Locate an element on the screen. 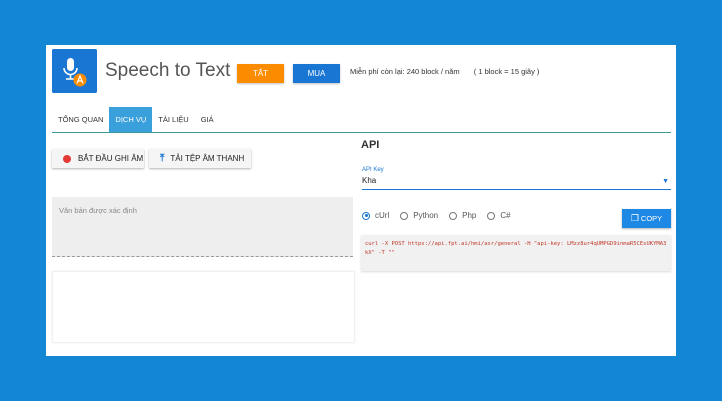 The height and width of the screenshot is (401, 722). radio-python: Python is located at coordinates (419, 215).